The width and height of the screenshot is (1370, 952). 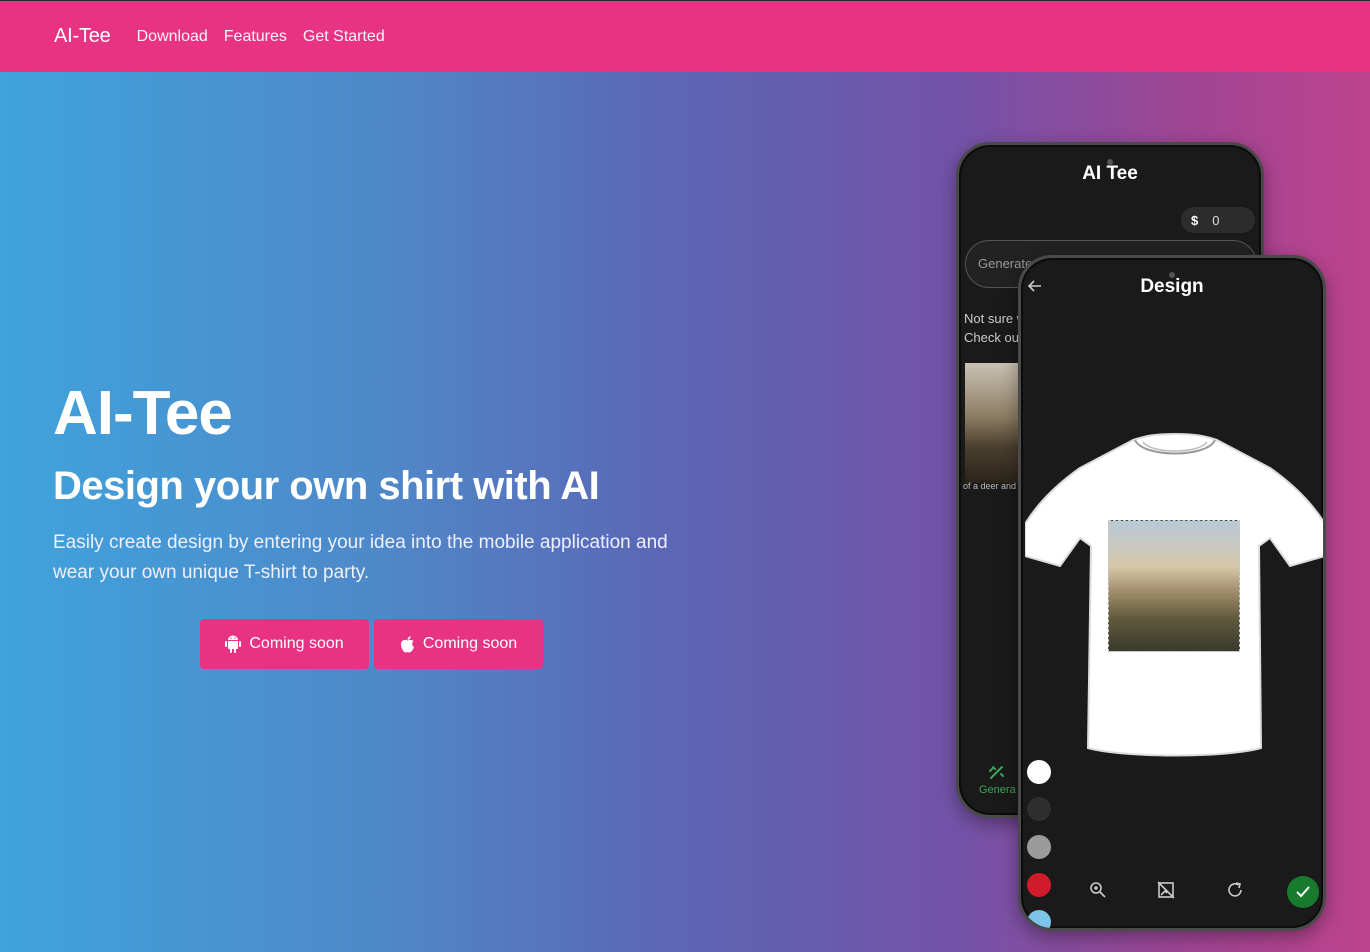 What do you see at coordinates (1166, 892) in the screenshot?
I see `remove-image-icon` at bounding box center [1166, 892].